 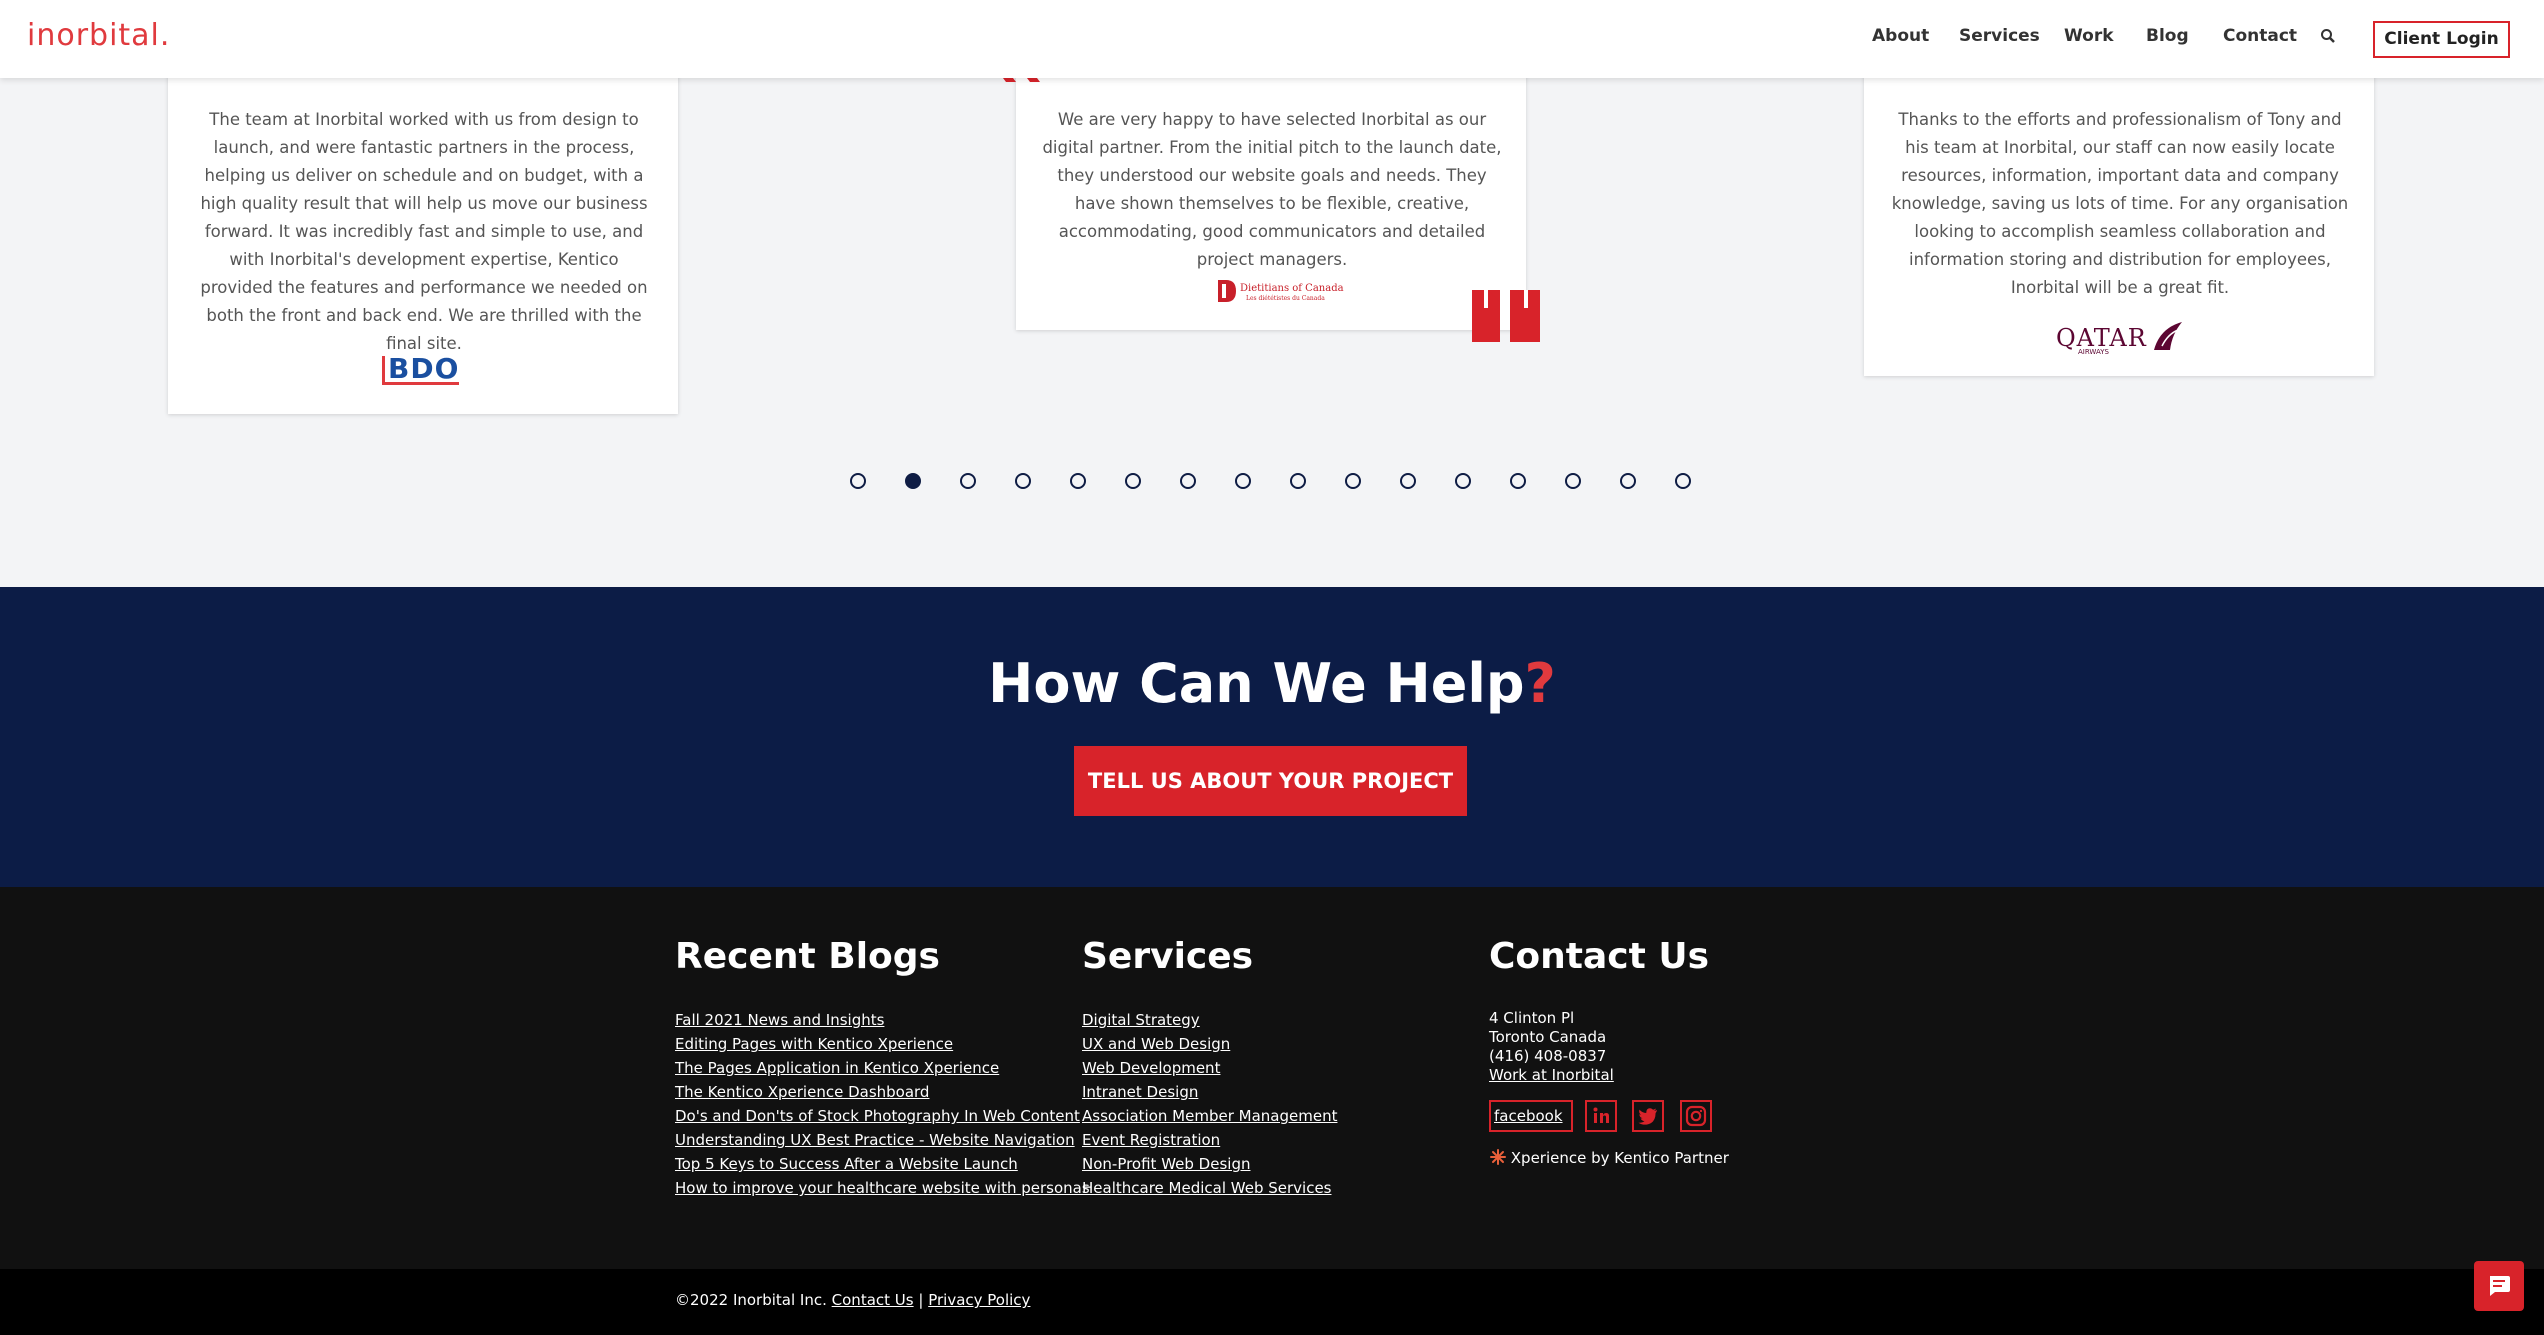 I want to click on phone-number: (416) 408-0837, so click(x=1551, y=1056).